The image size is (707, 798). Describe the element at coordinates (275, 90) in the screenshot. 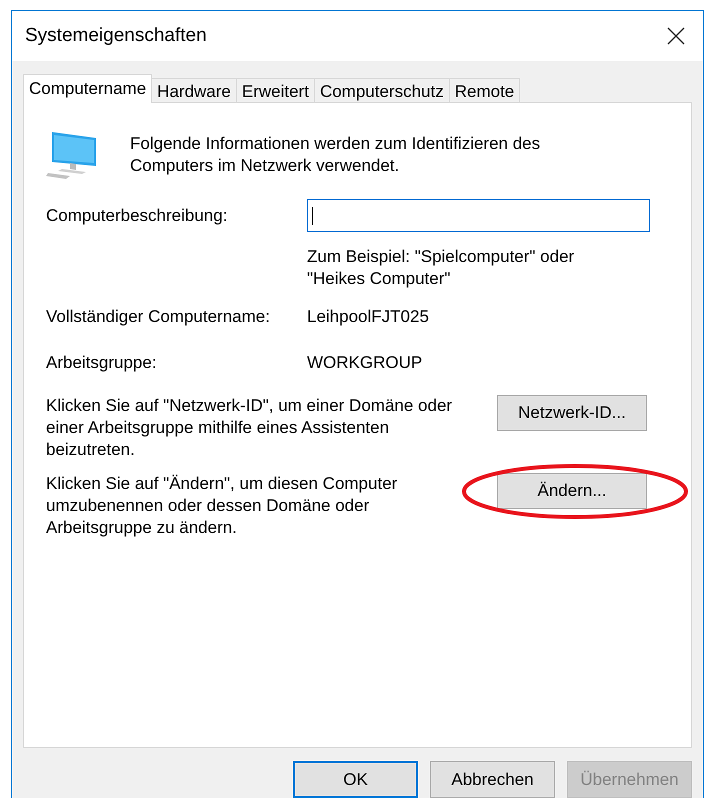

I see `tab: Erweitert` at that location.